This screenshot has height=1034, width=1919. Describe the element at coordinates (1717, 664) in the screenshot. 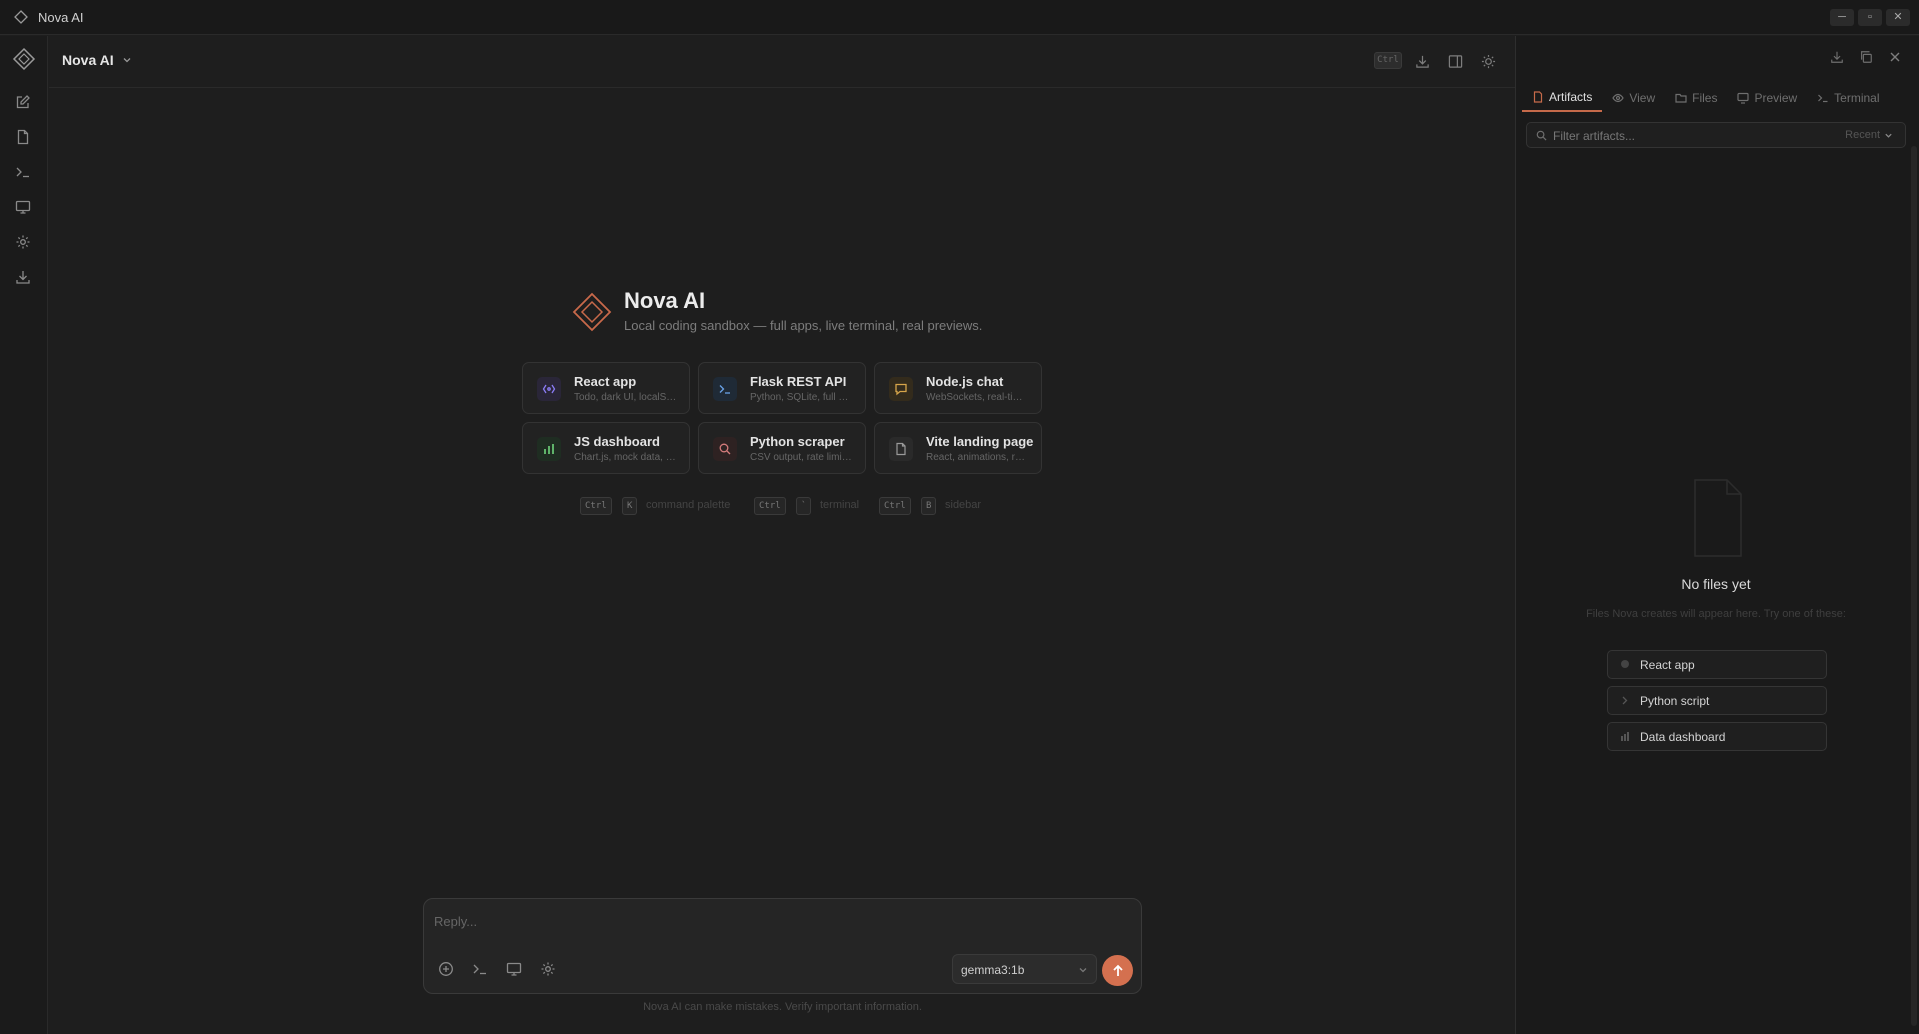

I see `template-react-app: React app` at that location.